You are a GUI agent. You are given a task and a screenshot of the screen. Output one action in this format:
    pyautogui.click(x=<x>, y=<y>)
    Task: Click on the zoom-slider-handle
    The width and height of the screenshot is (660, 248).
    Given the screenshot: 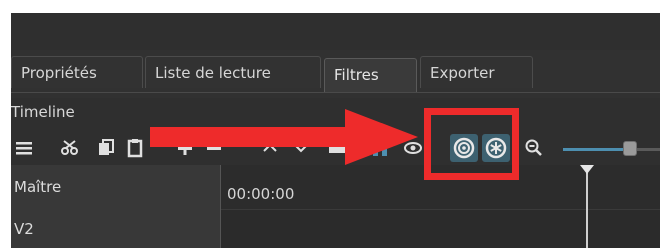 What is the action you would take?
    pyautogui.click(x=630, y=148)
    